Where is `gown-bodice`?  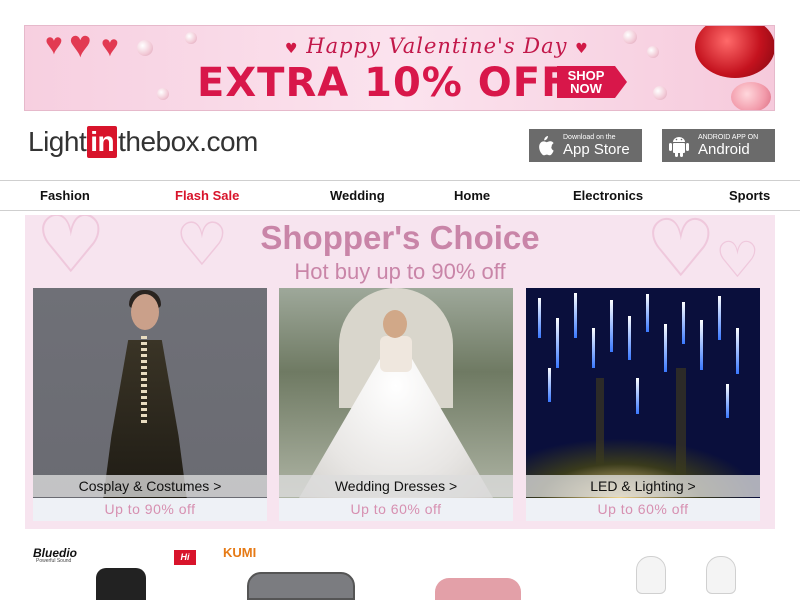
gown-bodice is located at coordinates (396, 354).